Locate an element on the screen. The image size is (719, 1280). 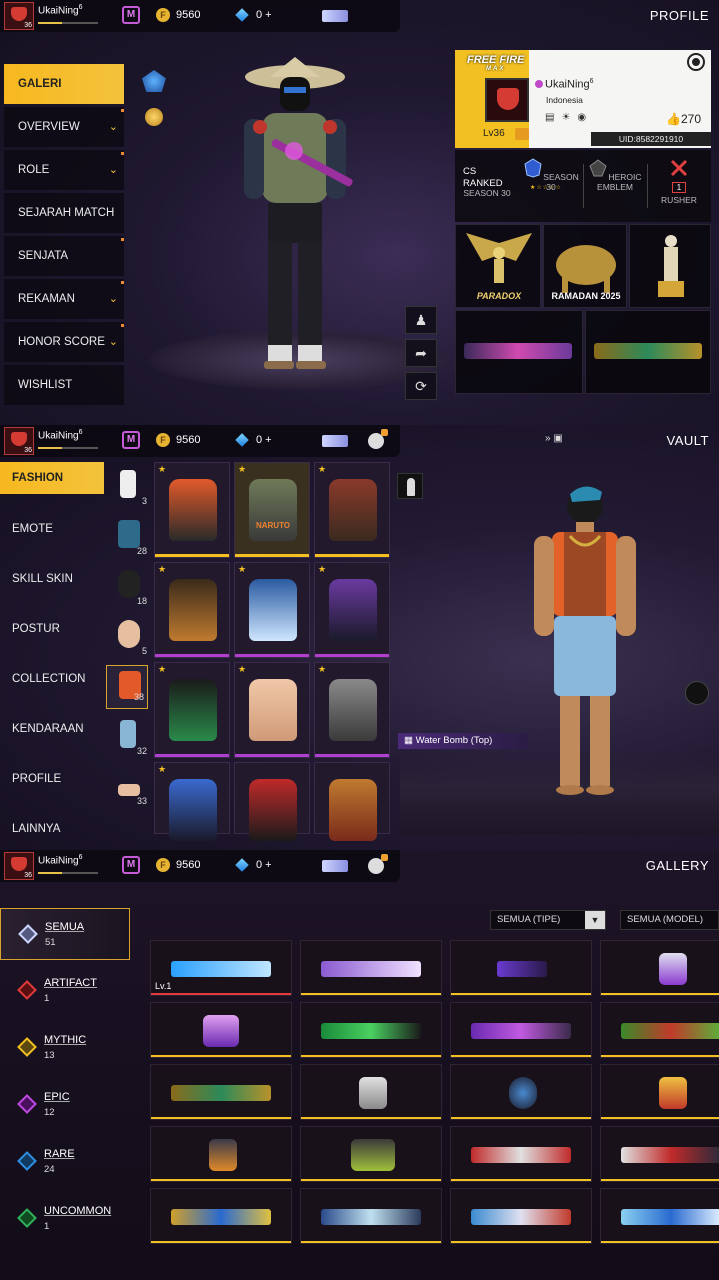
menu-role: ROLE ⌄ is located at coordinates (64, 170).